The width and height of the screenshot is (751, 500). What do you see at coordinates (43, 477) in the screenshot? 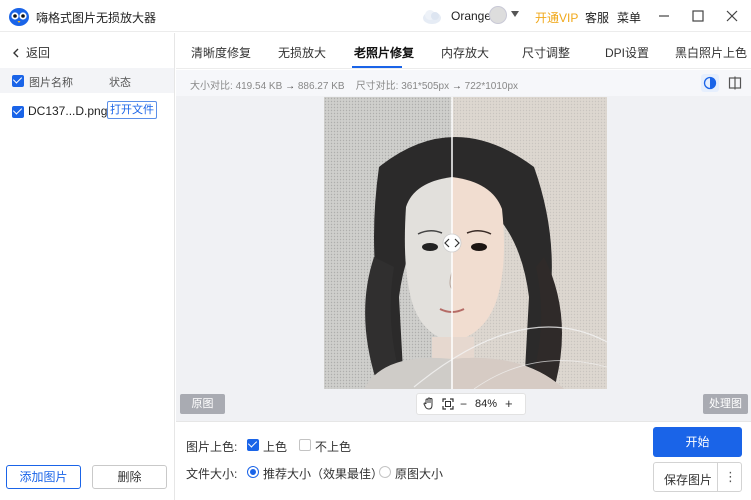
I see `add-image-button: 添加图片` at bounding box center [43, 477].